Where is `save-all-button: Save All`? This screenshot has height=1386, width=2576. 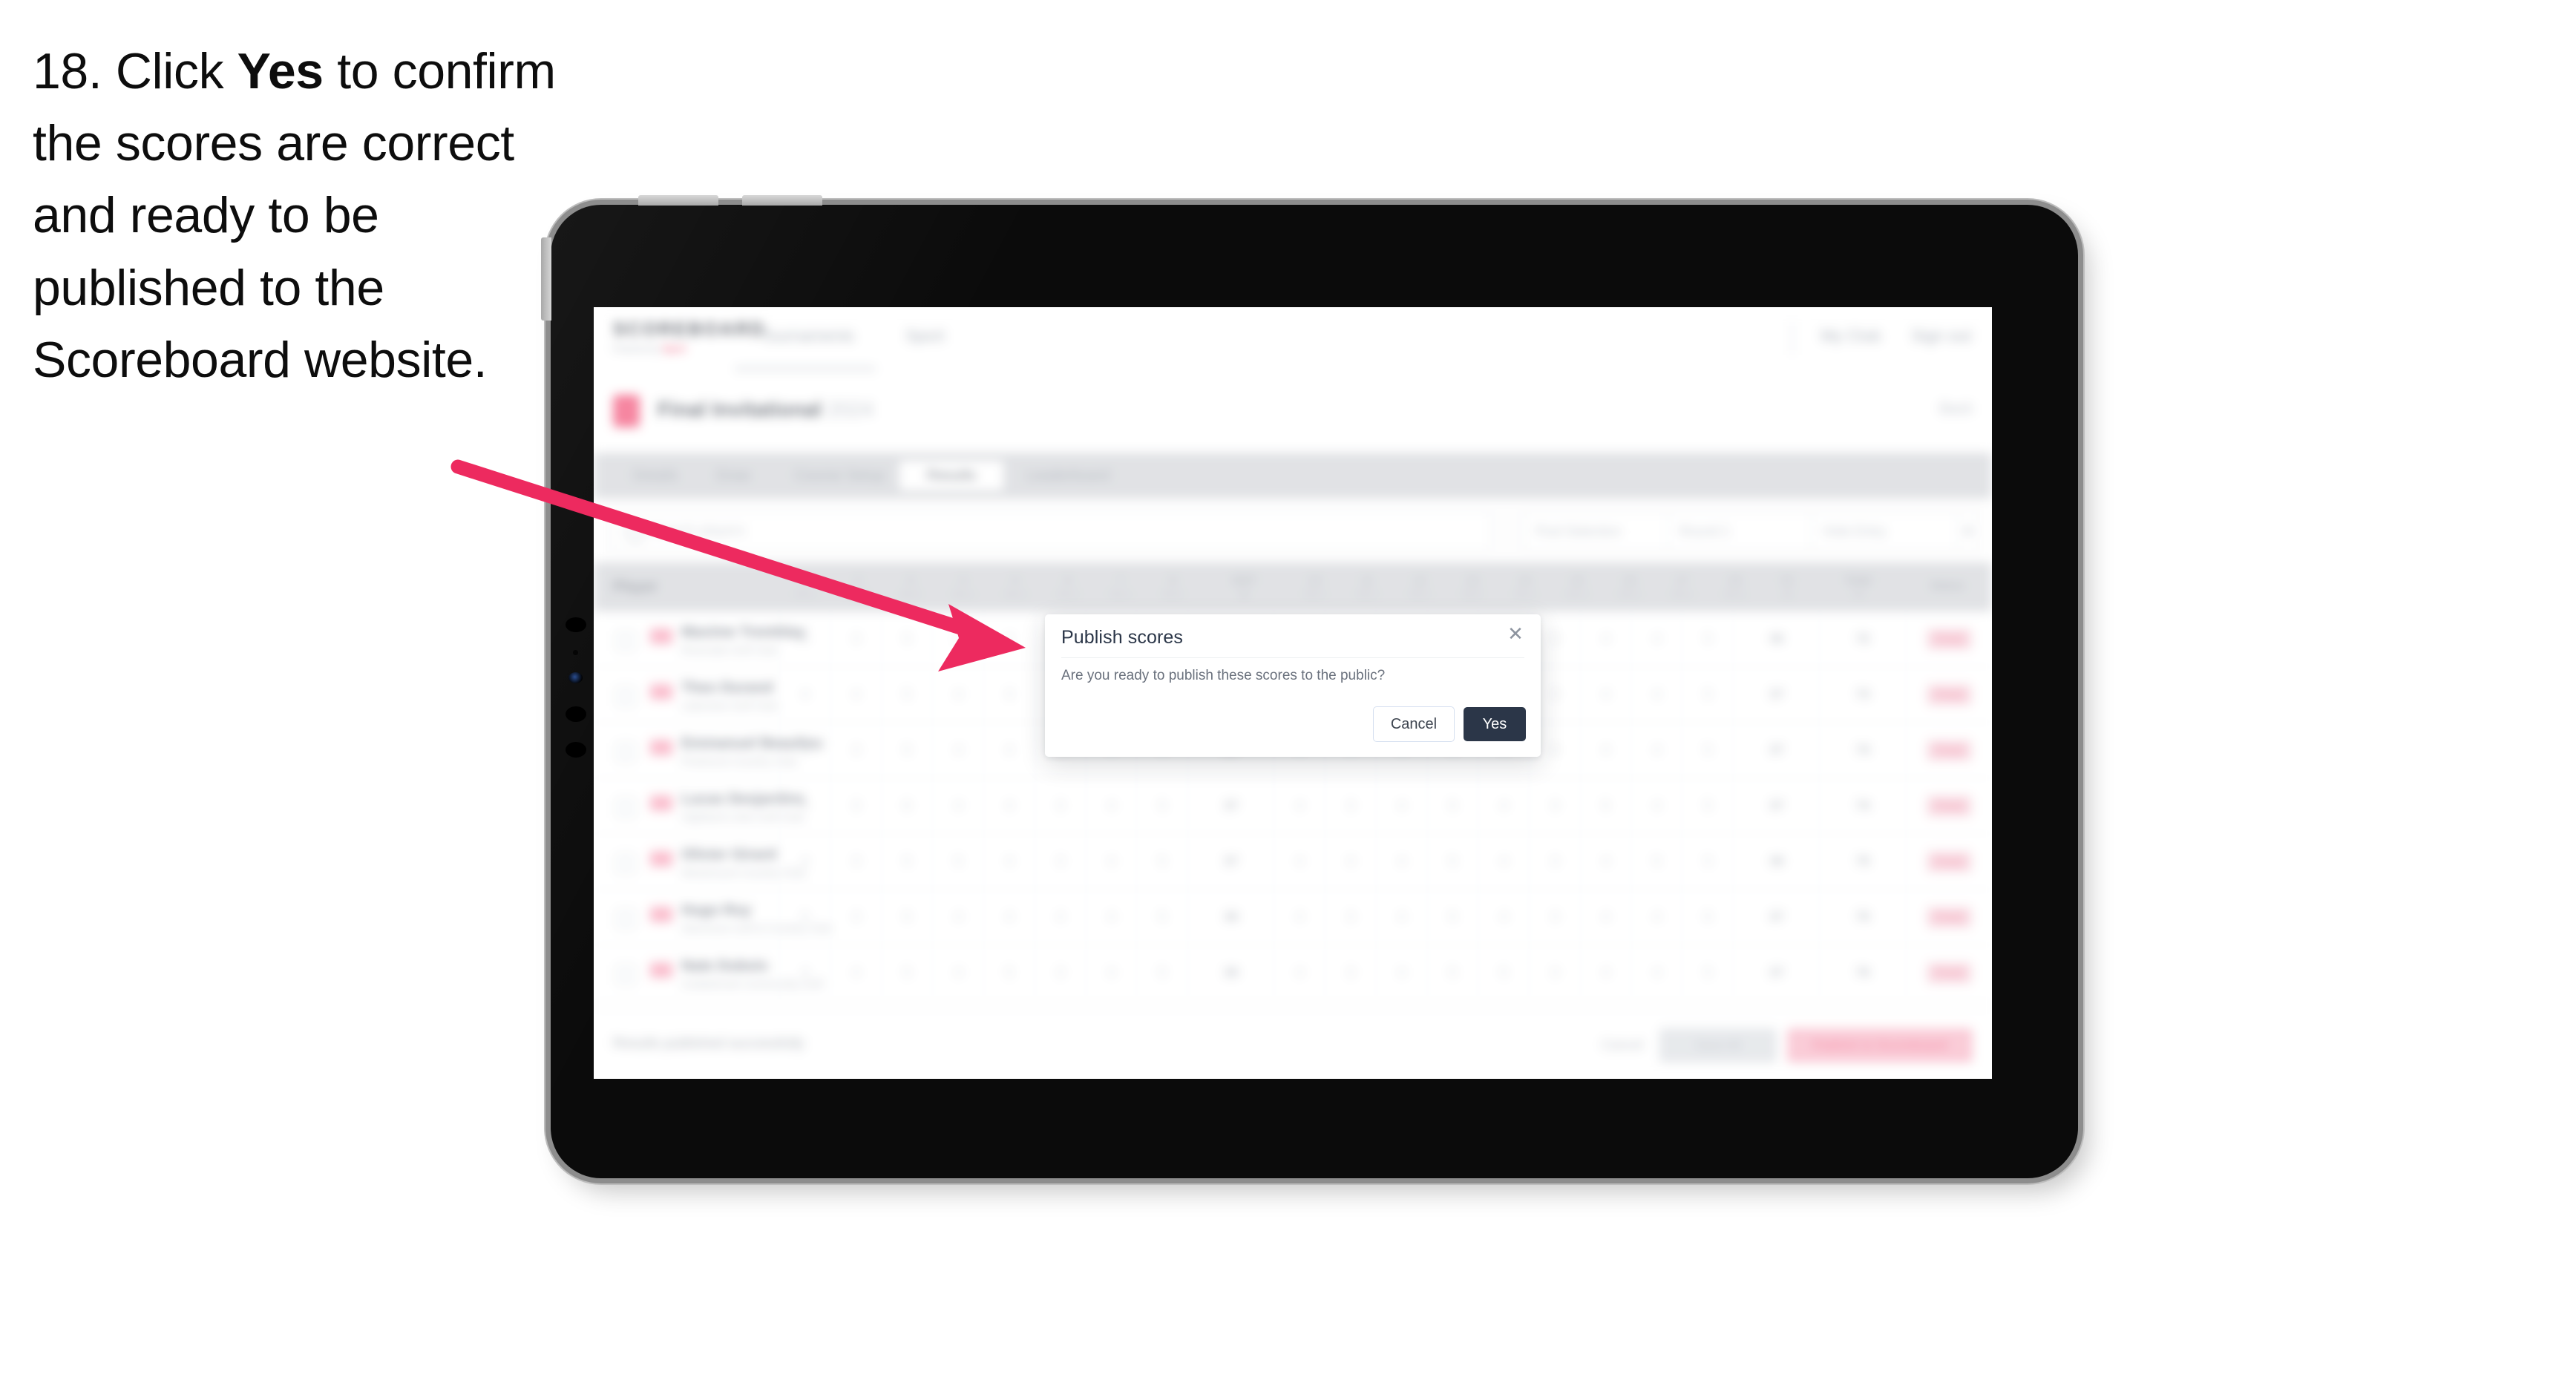 save-all-button: Save All is located at coordinates (1718, 1045).